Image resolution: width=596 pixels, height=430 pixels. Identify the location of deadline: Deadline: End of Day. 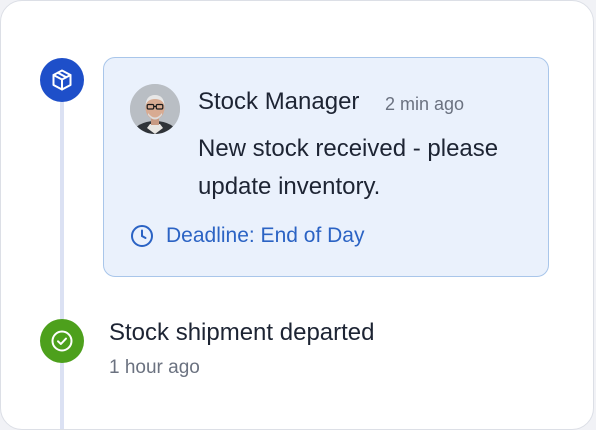
(247, 236).